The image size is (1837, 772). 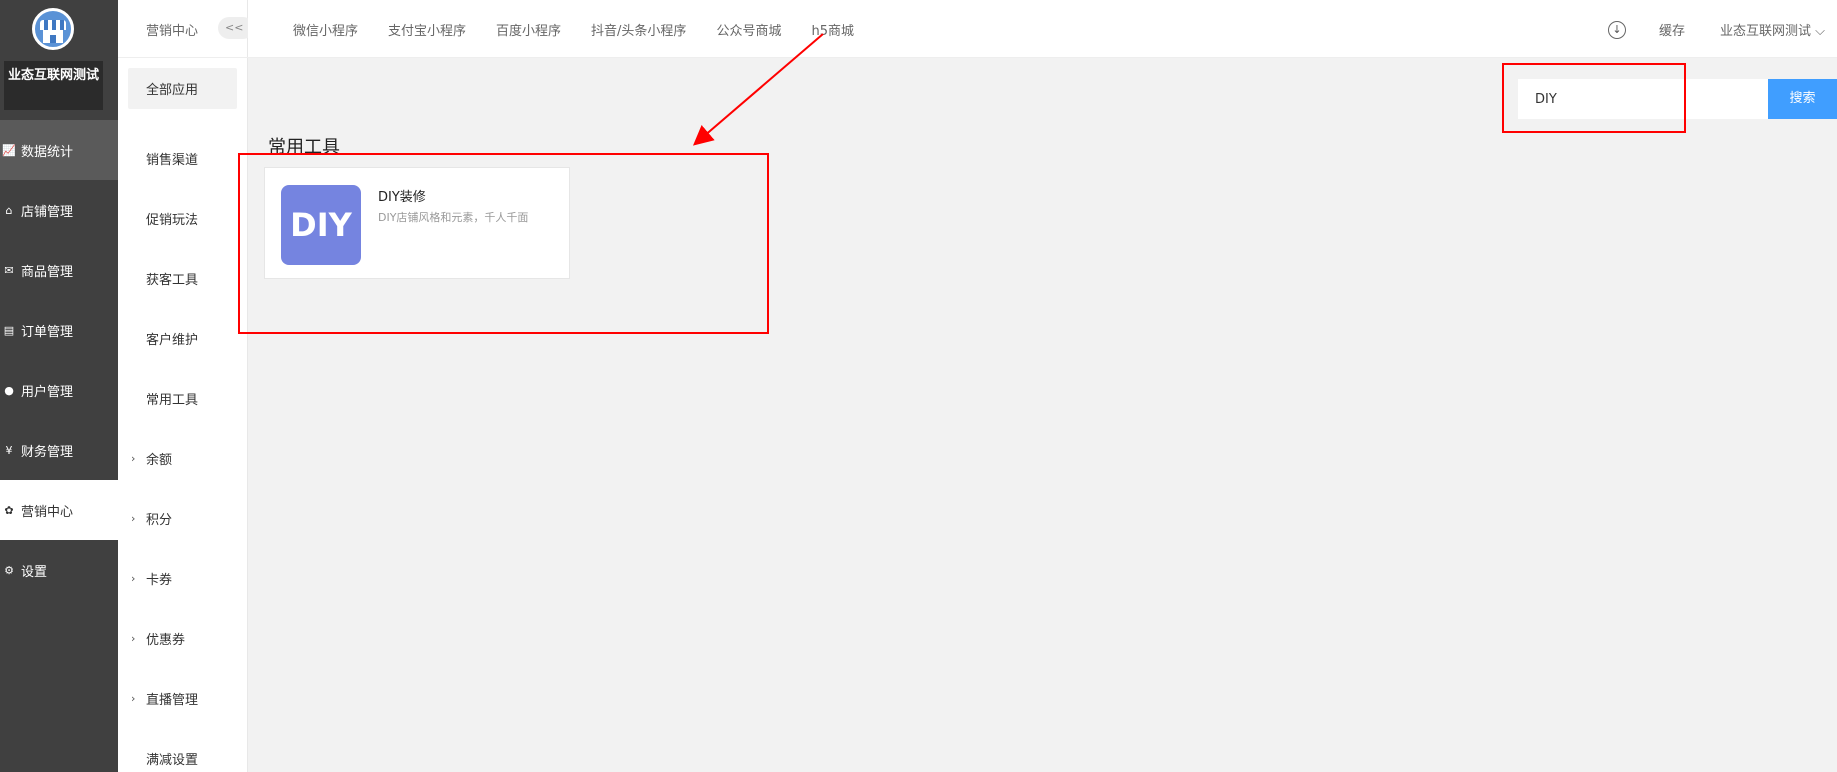 What do you see at coordinates (47, 512) in the screenshot?
I see `sidebar-item-label: 营销中心` at bounding box center [47, 512].